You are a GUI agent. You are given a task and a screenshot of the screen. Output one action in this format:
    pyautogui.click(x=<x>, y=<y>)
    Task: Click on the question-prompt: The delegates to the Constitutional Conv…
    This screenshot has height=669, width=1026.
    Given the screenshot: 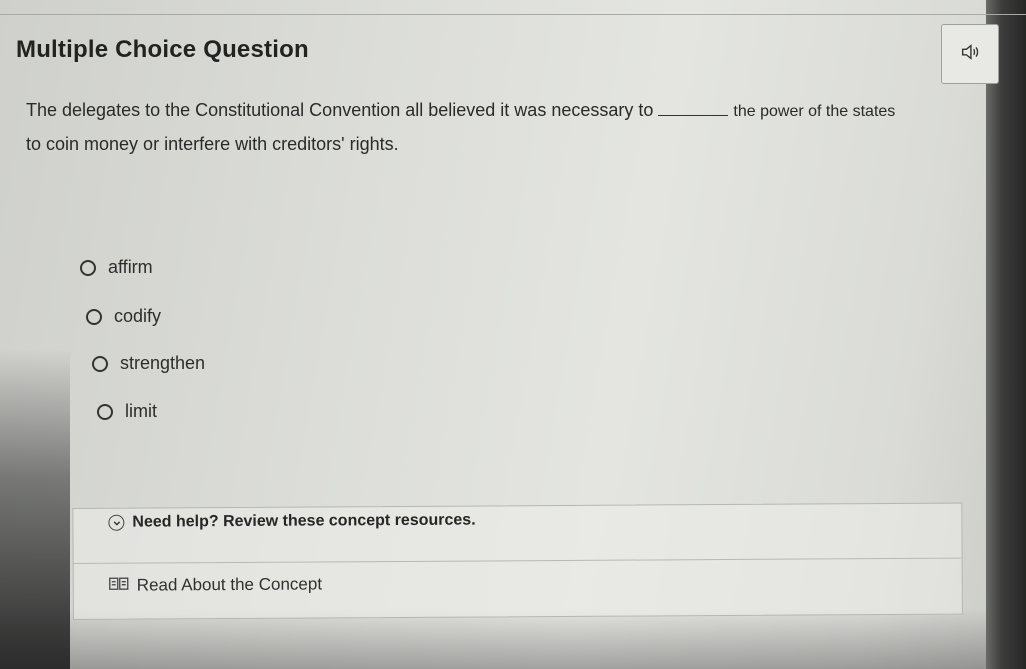 What is the action you would take?
    pyautogui.click(x=513, y=127)
    